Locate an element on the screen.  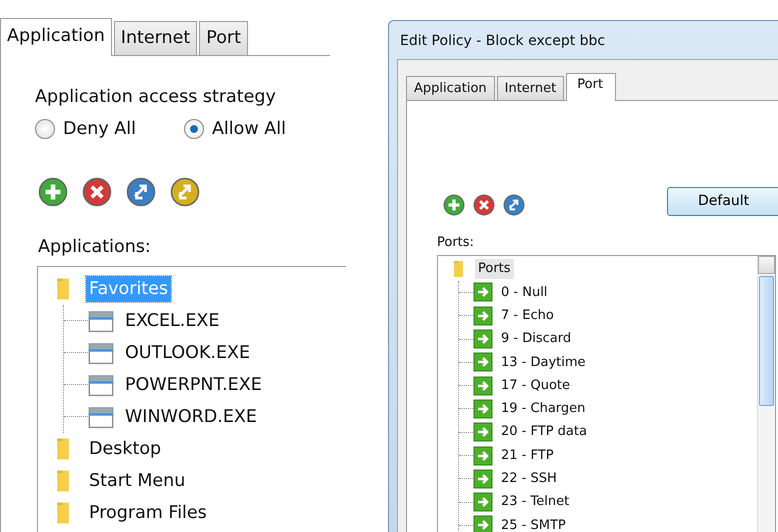
tree-item: 7 - Echo is located at coordinates (527, 316).